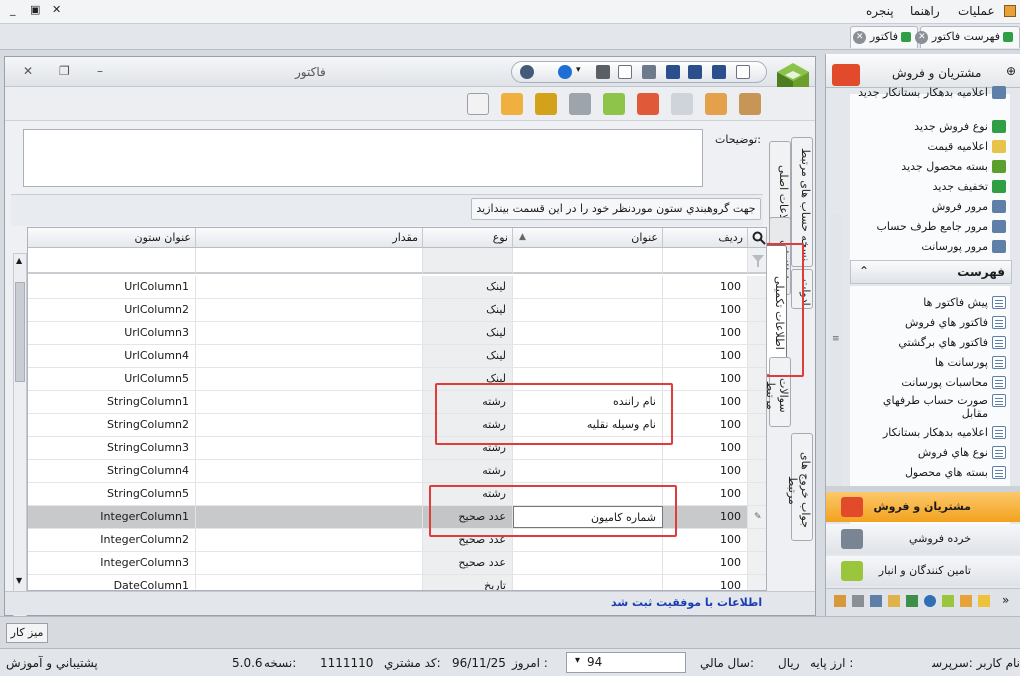  What do you see at coordinates (468, 582) in the screenshot?
I see `cell-type: تاريخ` at bounding box center [468, 582].